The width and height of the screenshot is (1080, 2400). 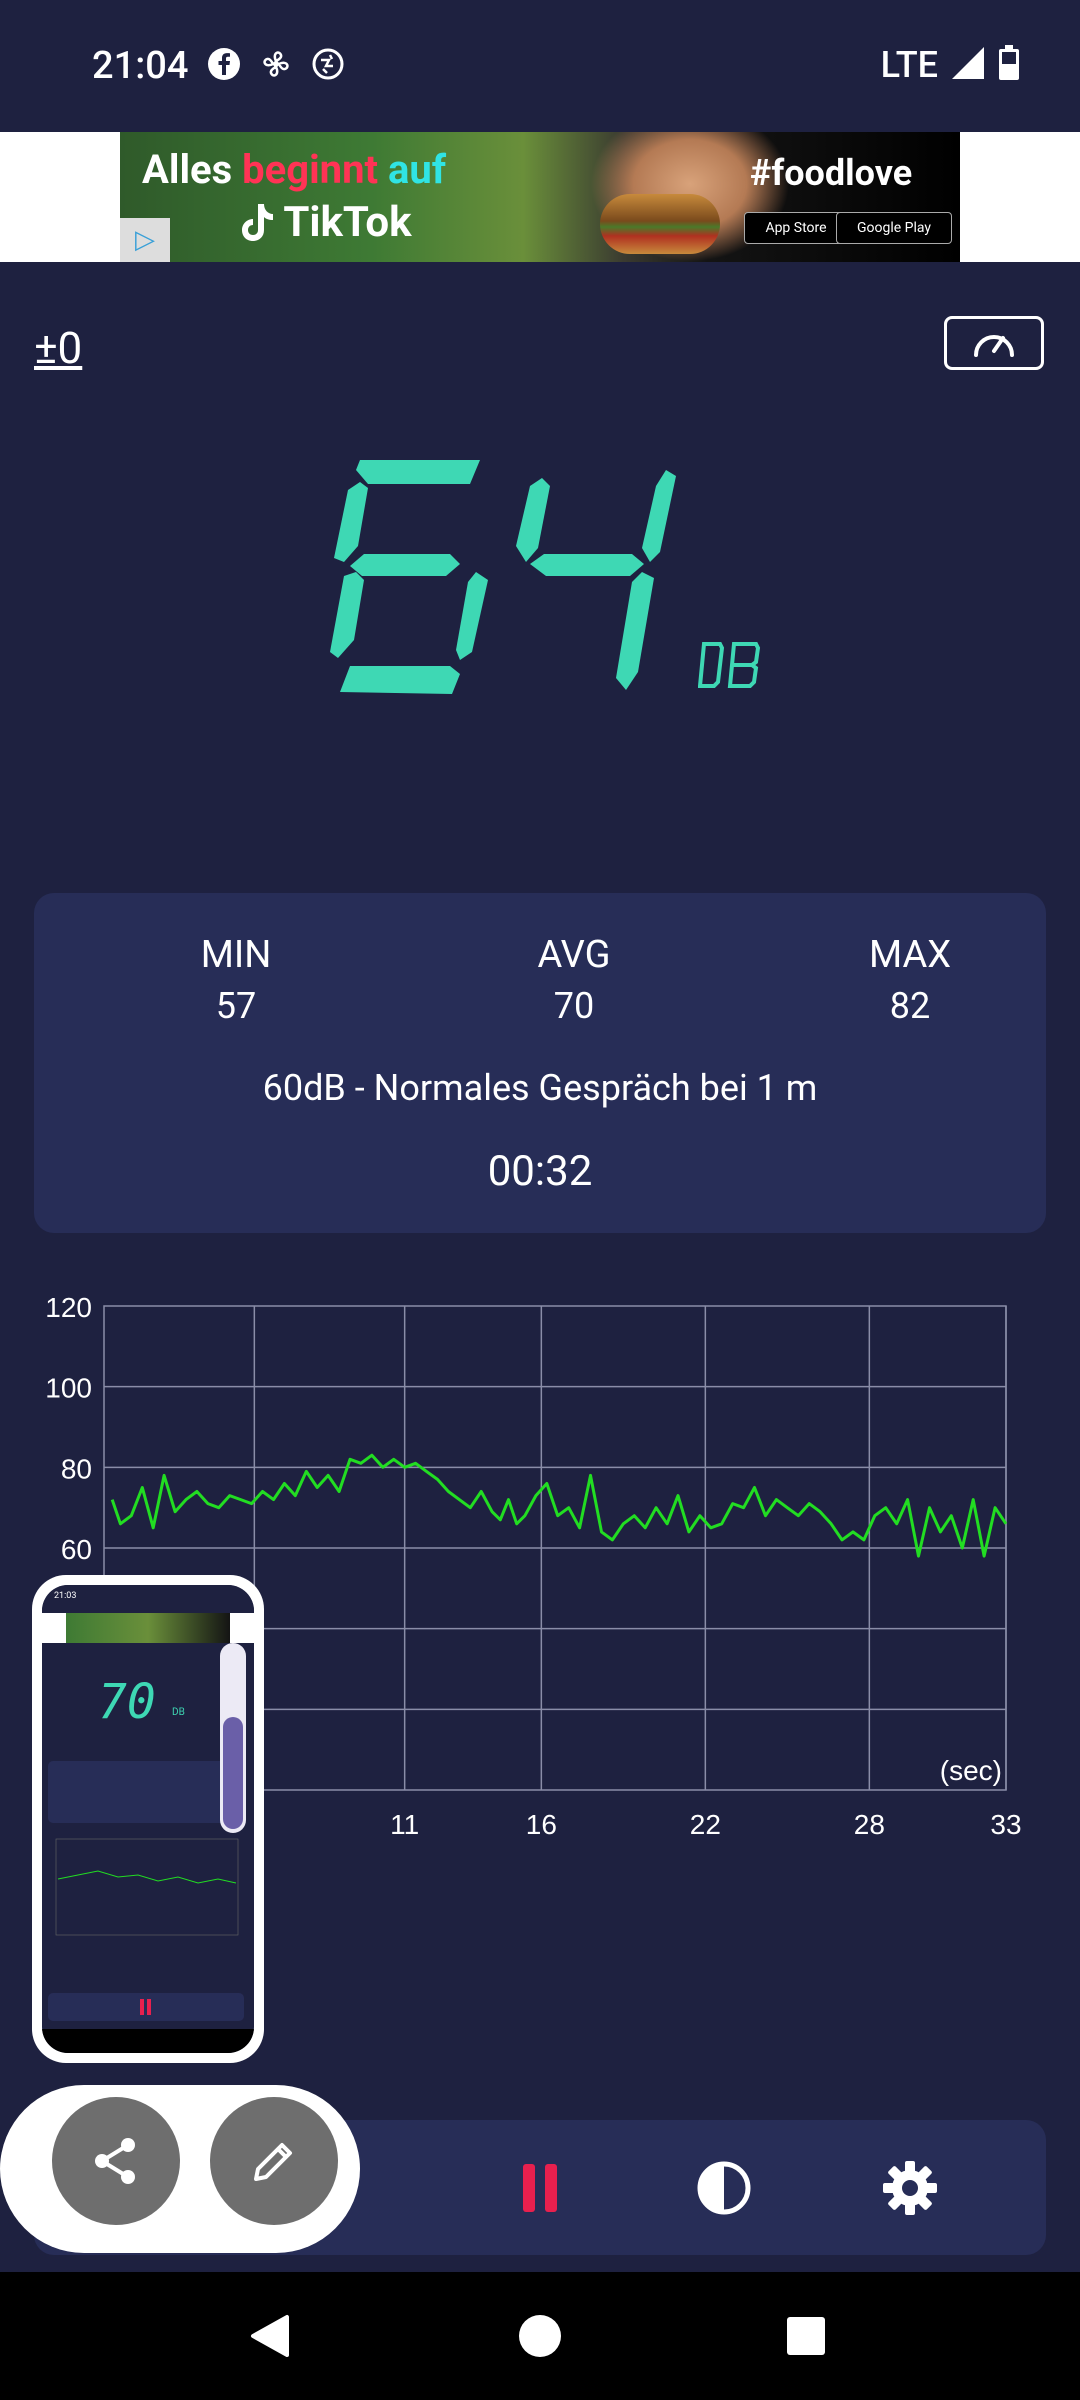 What do you see at coordinates (148, 2041) in the screenshot?
I see `preview-nav-bar` at bounding box center [148, 2041].